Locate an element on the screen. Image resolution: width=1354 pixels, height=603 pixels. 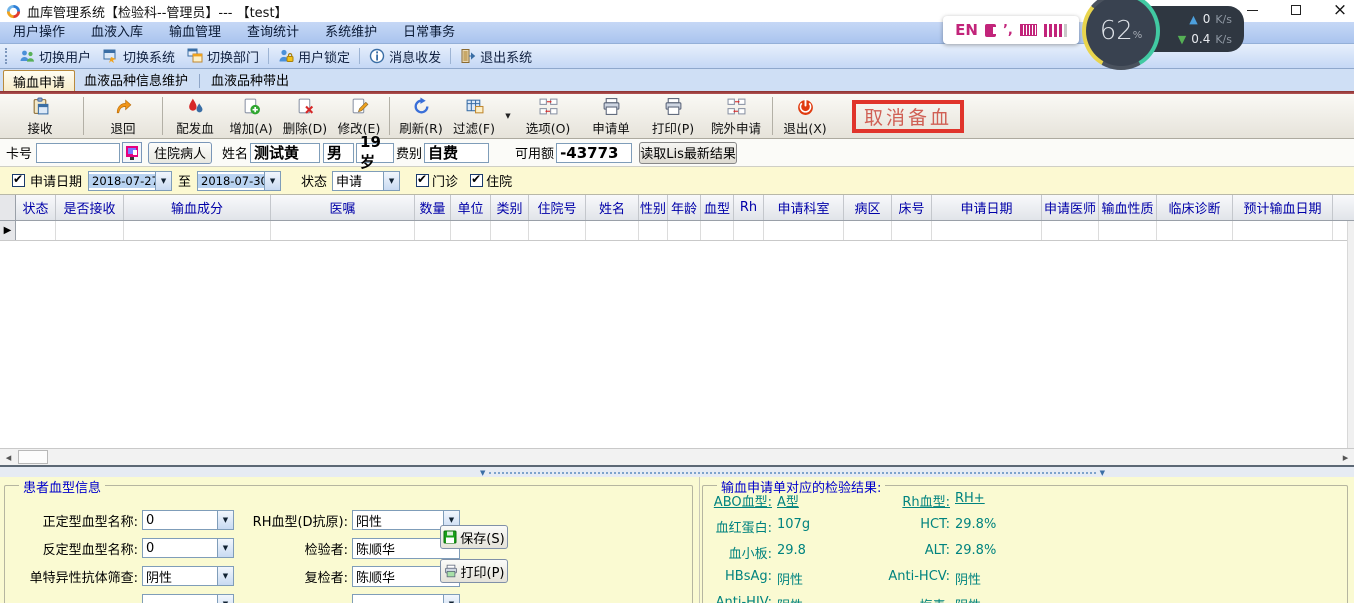
menu-transfusion: 输血管理 is located at coordinates (195, 33).